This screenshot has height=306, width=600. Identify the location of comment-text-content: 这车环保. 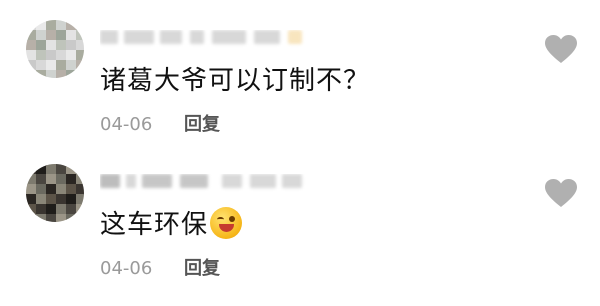
(154, 225).